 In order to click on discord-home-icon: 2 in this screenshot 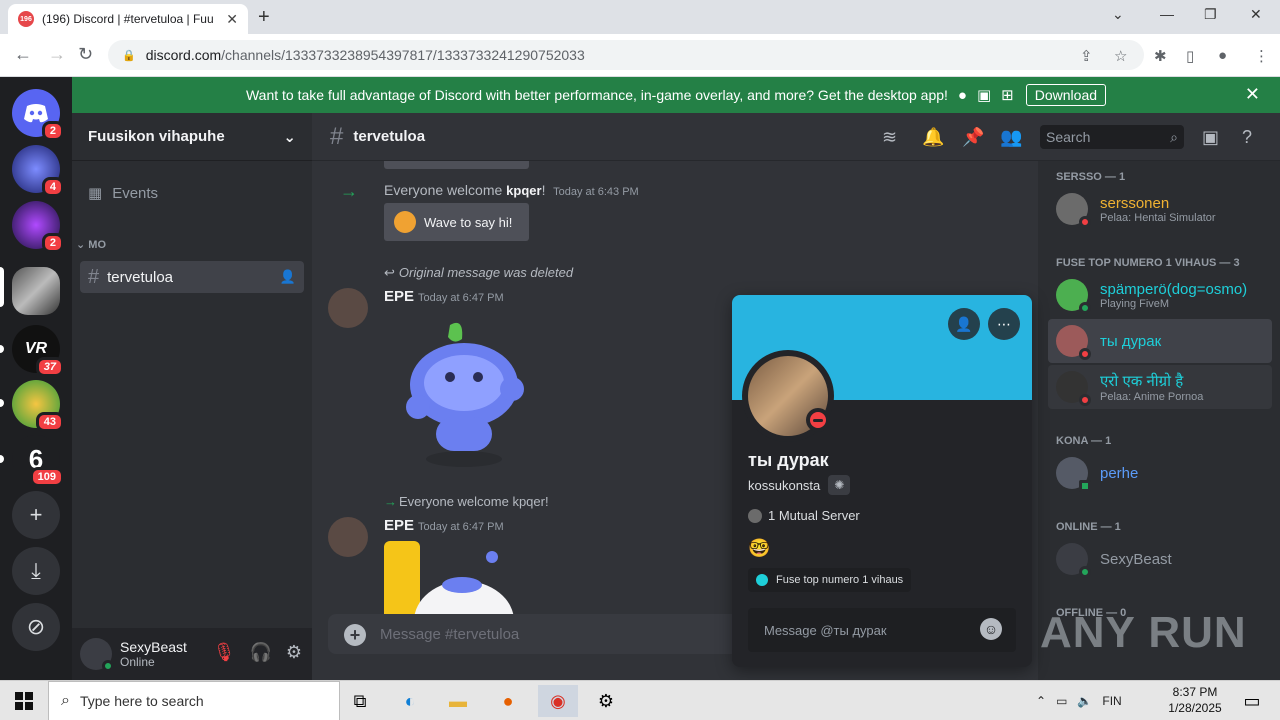, I will do `click(38, 115)`.